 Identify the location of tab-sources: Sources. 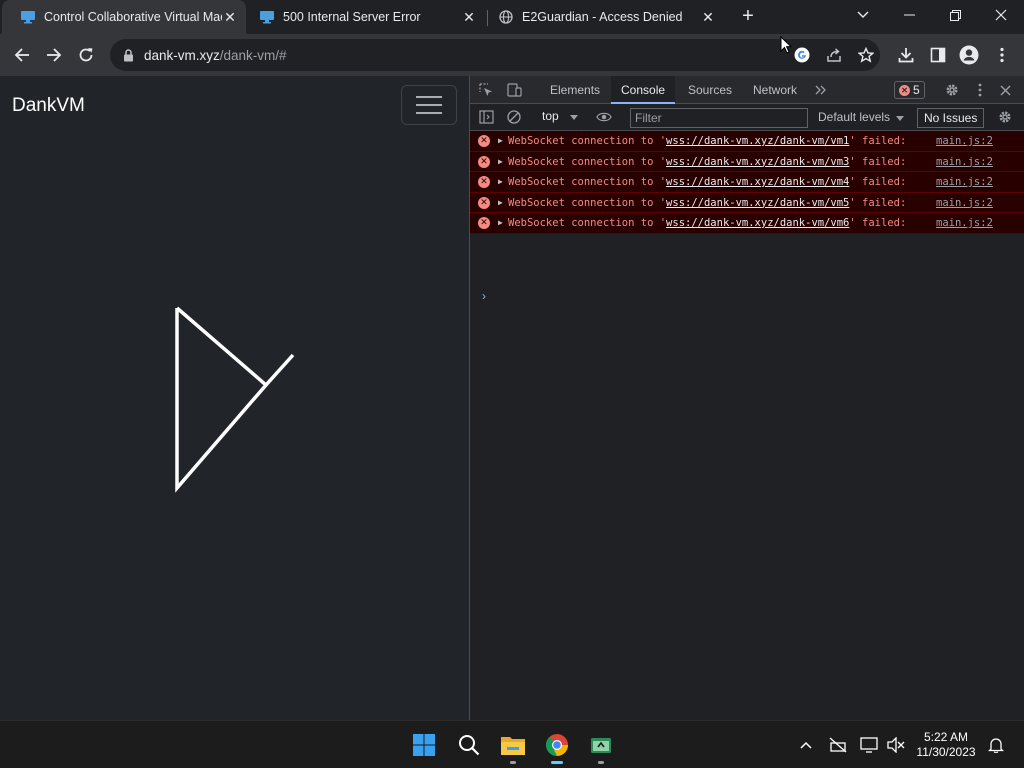
(710, 90).